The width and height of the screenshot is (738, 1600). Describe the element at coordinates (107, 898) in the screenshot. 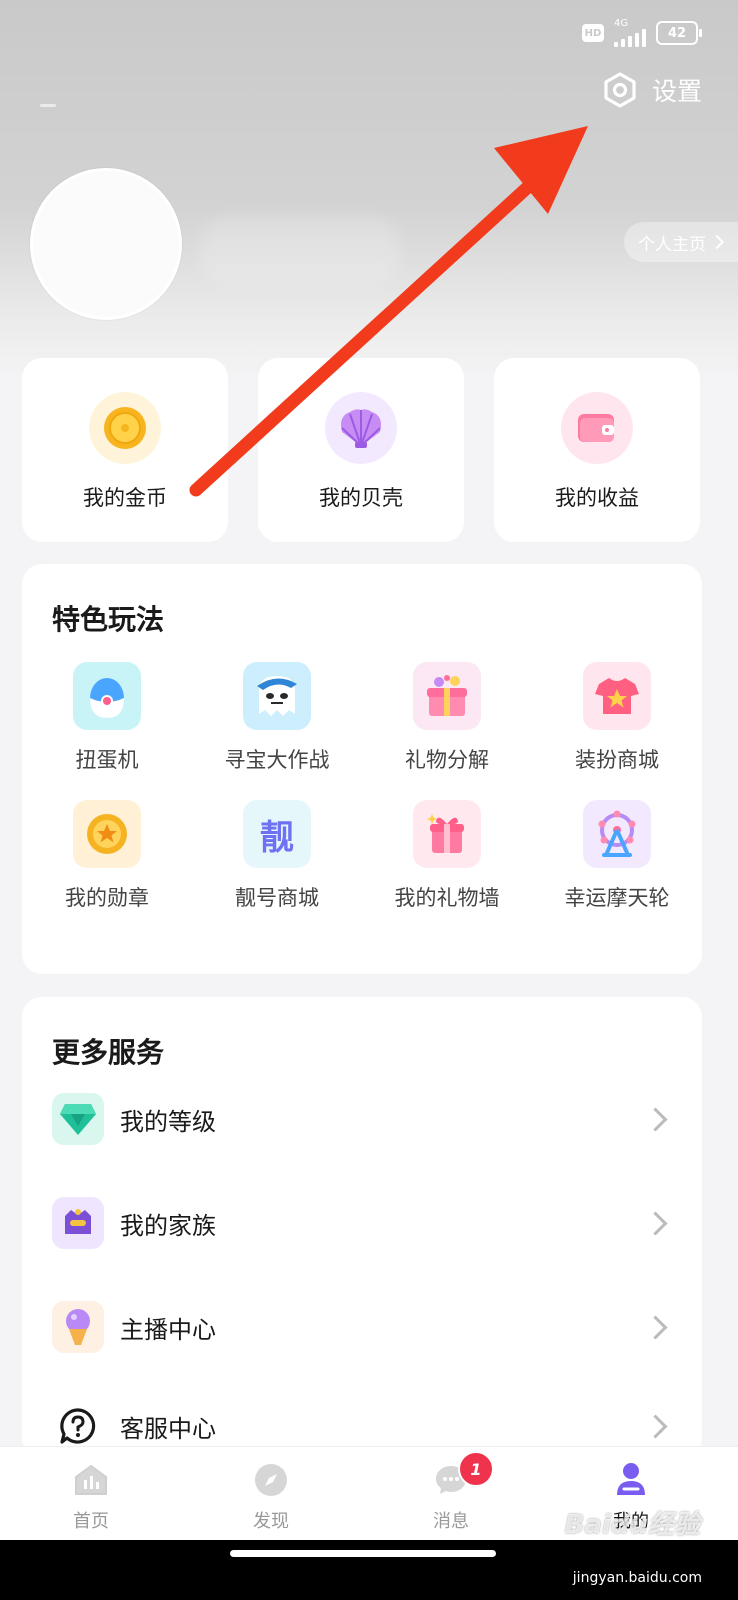

I see `feature-label: 我的勋章` at that location.